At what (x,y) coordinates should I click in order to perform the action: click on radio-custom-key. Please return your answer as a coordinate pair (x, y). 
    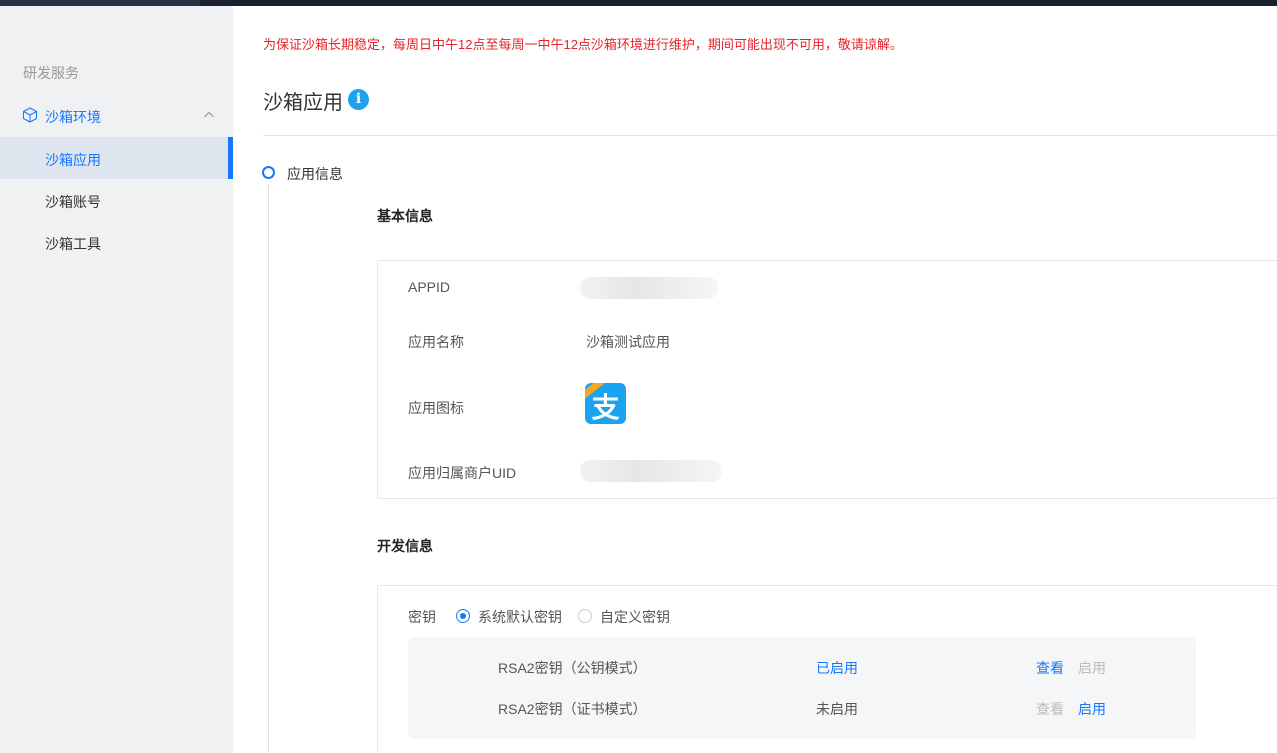
    Looking at the image, I should click on (585, 616).